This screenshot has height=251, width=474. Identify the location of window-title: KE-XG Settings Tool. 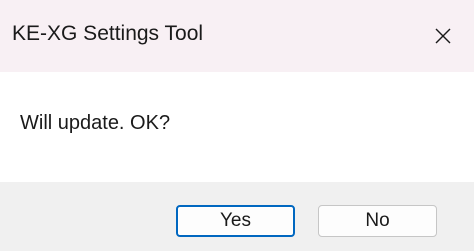
(108, 33).